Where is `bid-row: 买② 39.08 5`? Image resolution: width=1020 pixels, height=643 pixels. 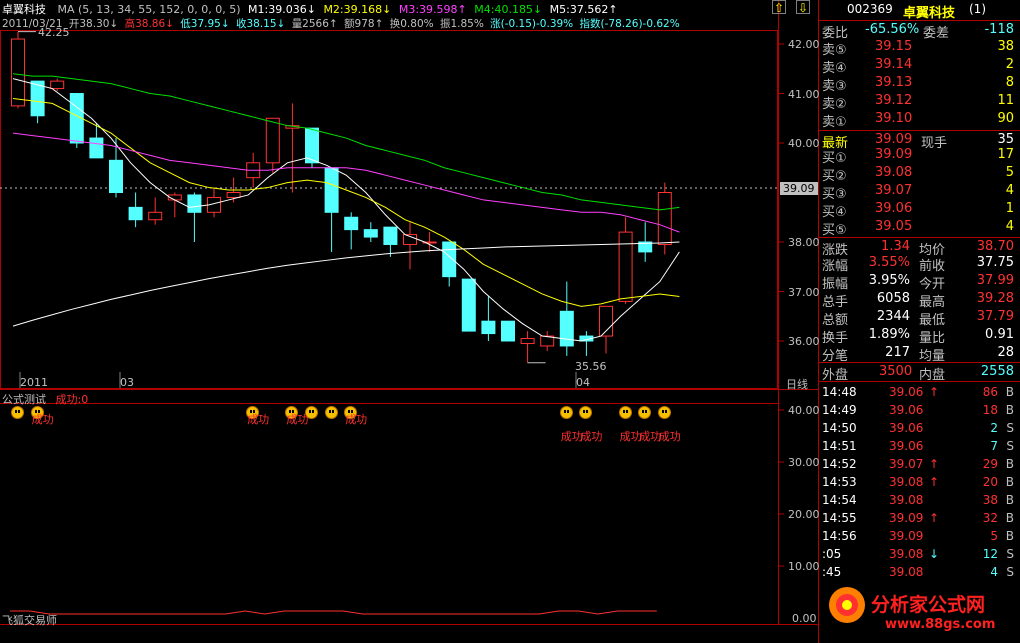
bid-row: 买② 39.08 5 is located at coordinates (919, 174).